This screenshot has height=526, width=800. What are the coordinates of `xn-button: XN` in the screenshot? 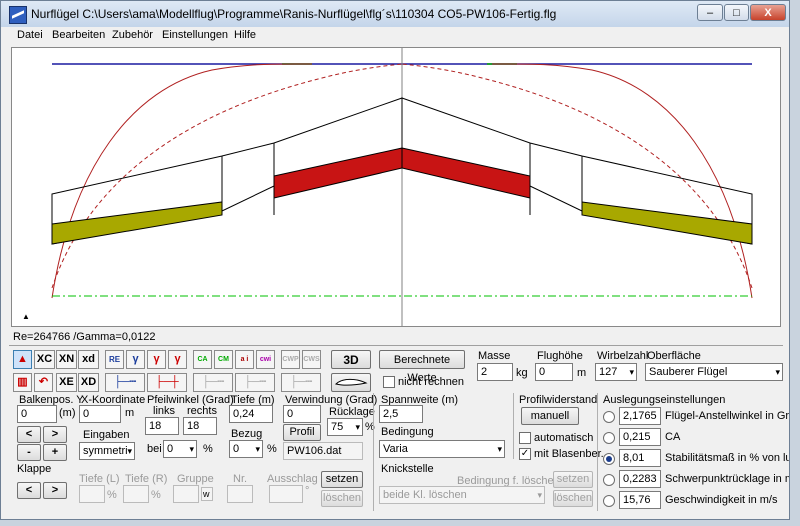 It's located at (66, 359).